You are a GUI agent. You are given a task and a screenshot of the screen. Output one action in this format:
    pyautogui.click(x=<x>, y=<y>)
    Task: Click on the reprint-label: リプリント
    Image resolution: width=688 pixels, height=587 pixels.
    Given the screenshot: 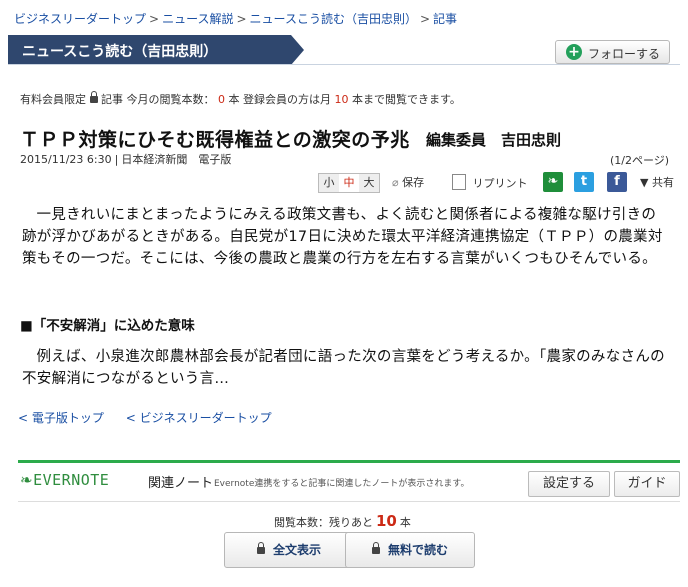 What is the action you would take?
    pyautogui.click(x=500, y=183)
    